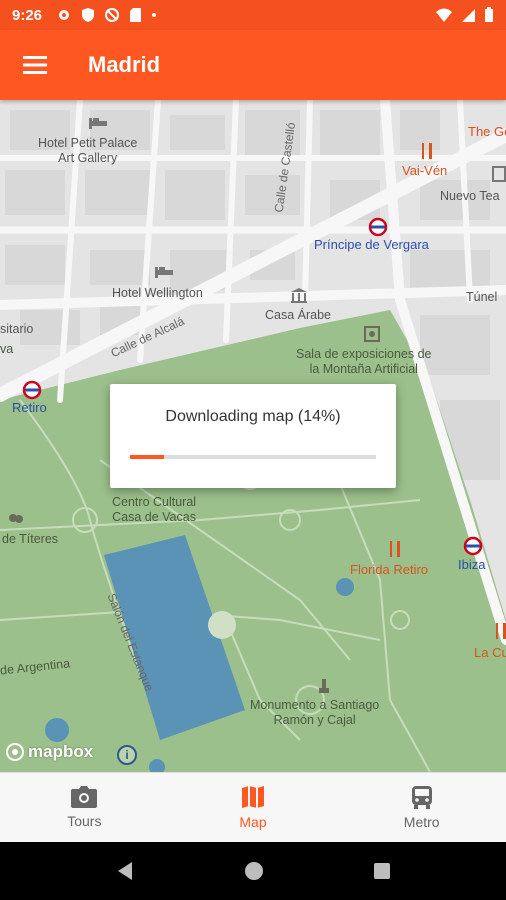 The height and width of the screenshot is (900, 506). I want to click on nav-label-metro: Metro, so click(421, 822).